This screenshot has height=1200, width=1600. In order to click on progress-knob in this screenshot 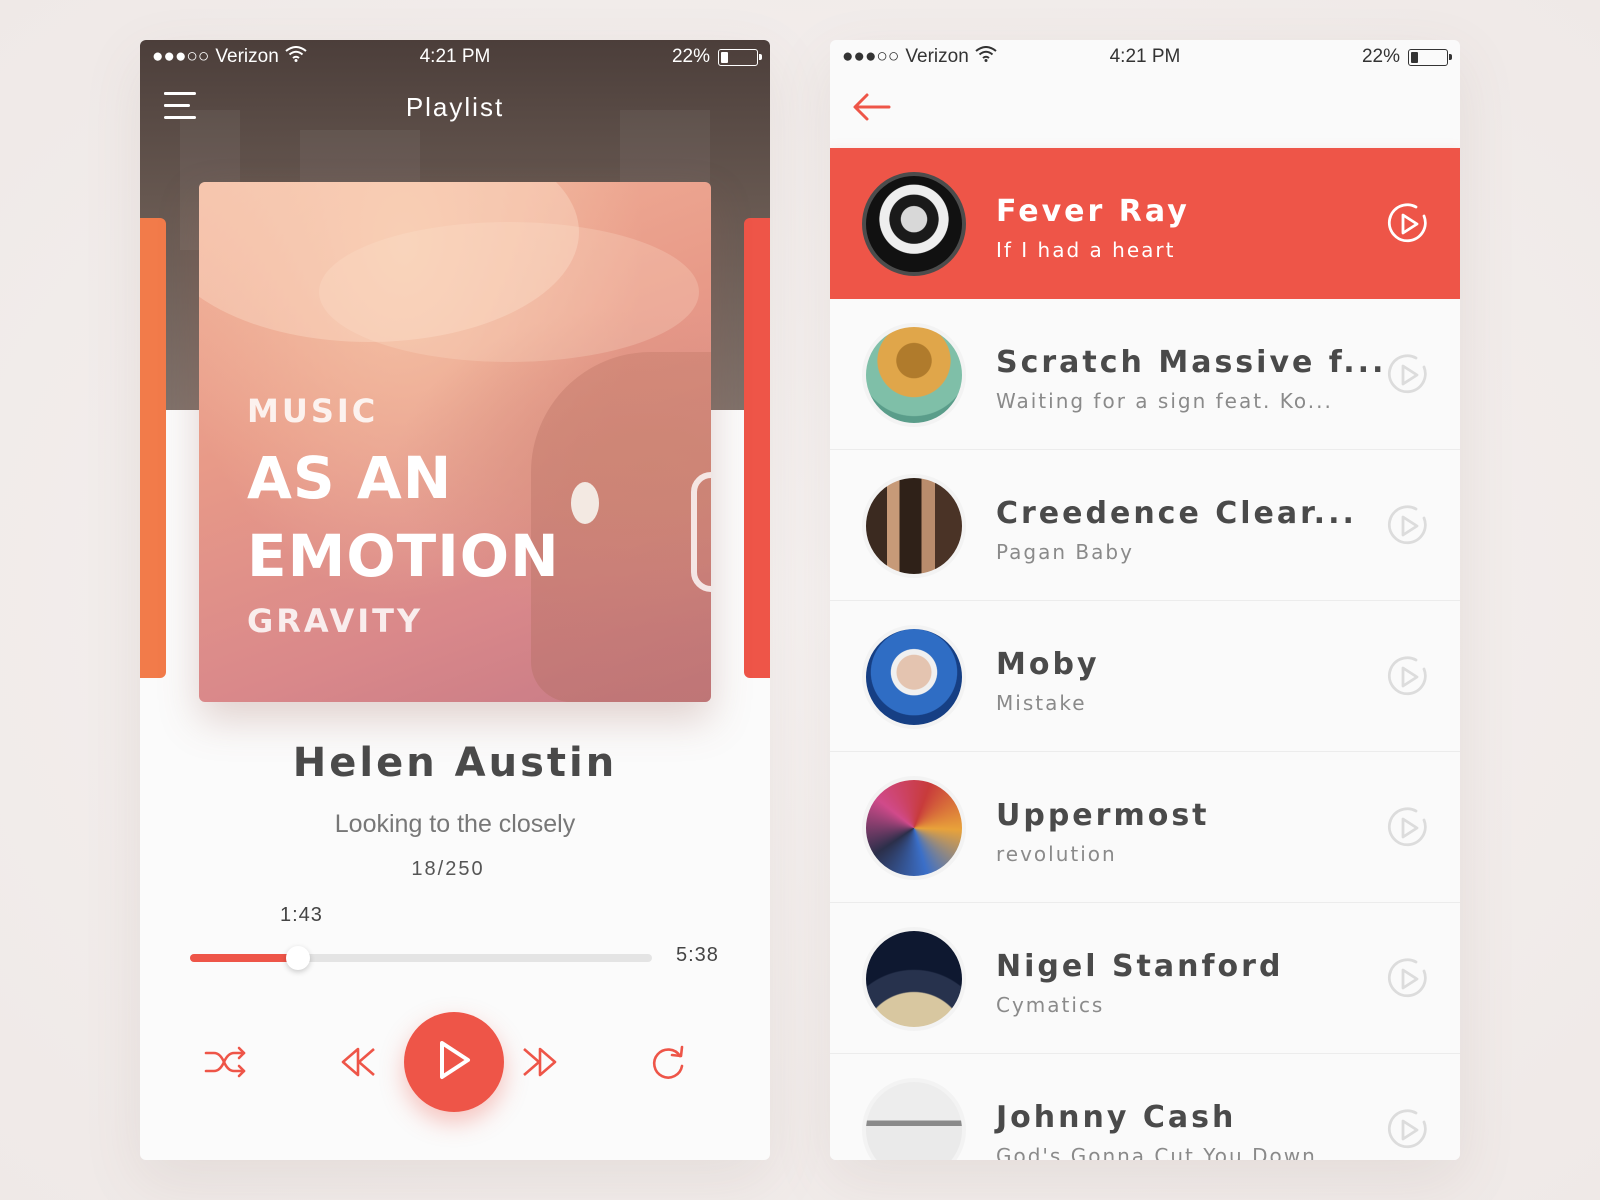, I will do `click(298, 958)`.